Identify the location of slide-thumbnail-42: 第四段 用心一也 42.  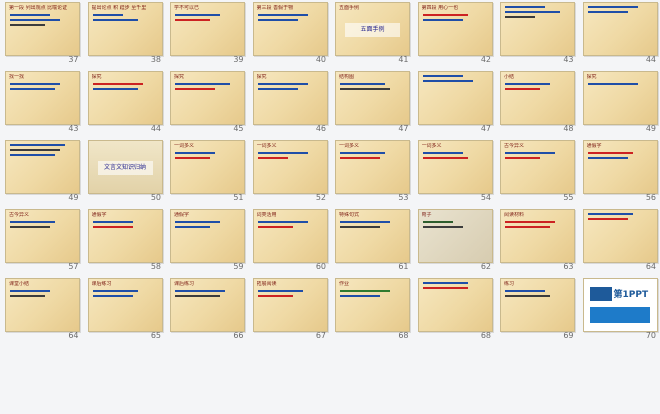
(454, 34).